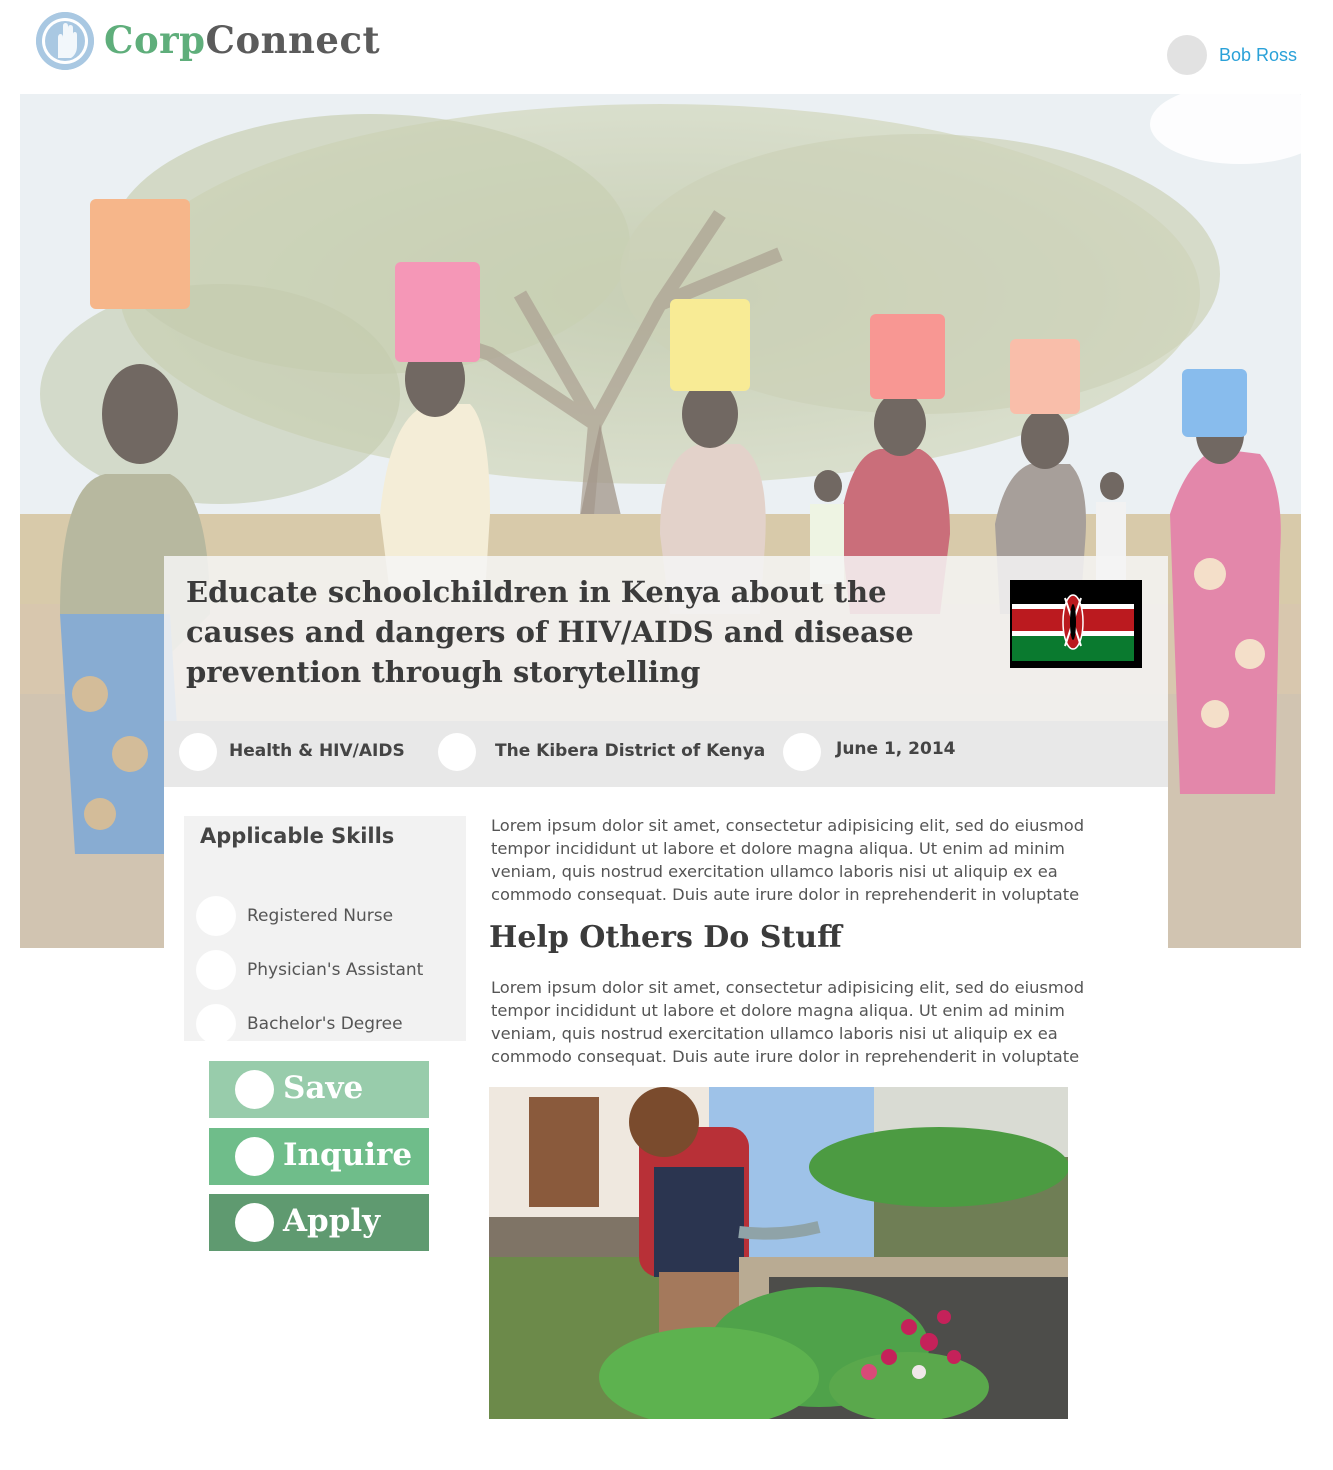  What do you see at coordinates (666, 47) in the screenshot?
I see `site-header: CorpConnect Bob Ross` at bounding box center [666, 47].